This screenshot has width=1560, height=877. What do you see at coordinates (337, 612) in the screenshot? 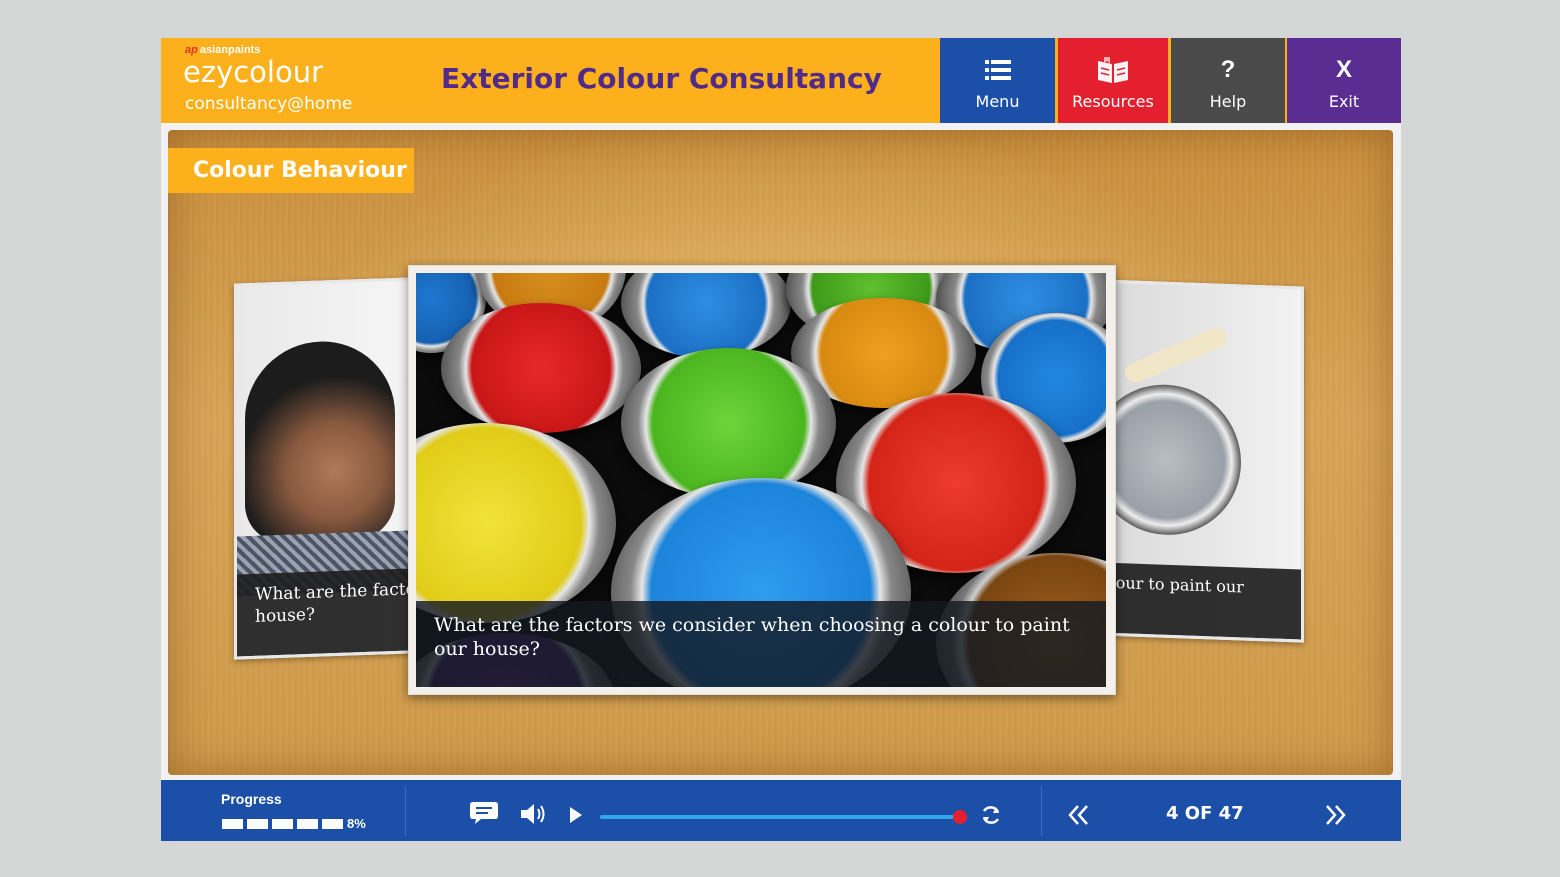
I see `previous-card-caption: What are the facto house?` at bounding box center [337, 612].